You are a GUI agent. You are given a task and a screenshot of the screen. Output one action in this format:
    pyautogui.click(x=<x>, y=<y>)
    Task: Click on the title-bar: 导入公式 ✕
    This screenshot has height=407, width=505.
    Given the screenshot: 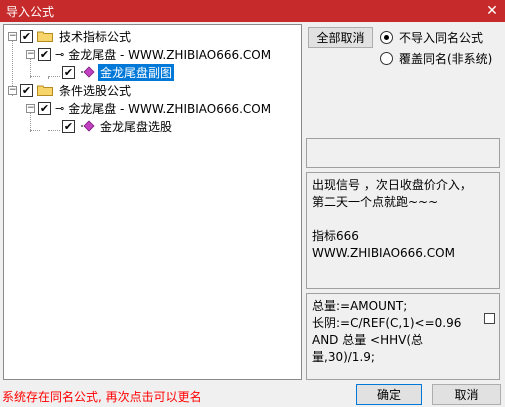 What is the action you would take?
    pyautogui.click(x=252, y=11)
    